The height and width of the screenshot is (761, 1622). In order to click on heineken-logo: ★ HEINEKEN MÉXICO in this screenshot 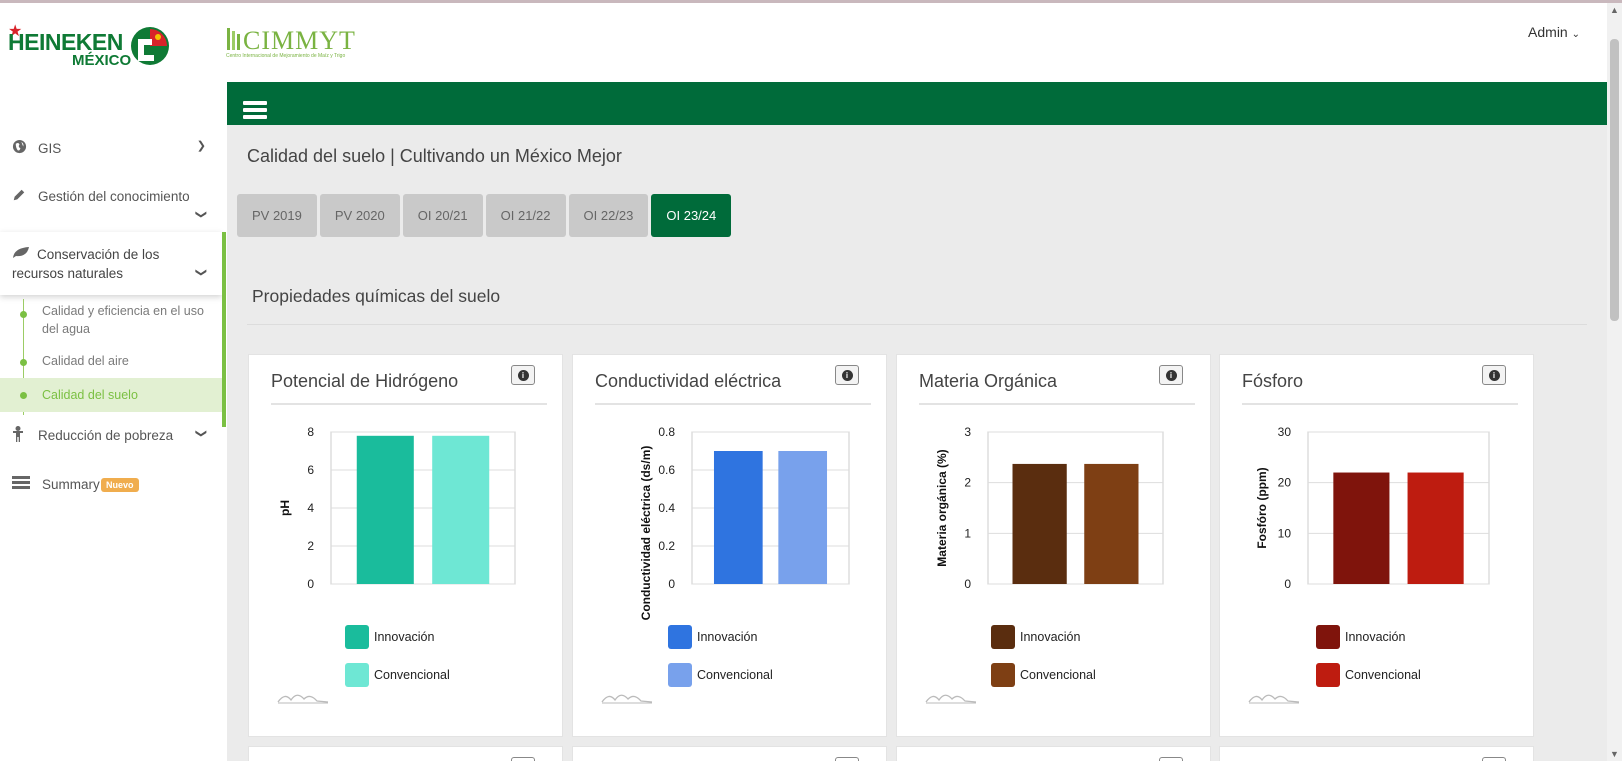, I will do `click(113, 44)`.